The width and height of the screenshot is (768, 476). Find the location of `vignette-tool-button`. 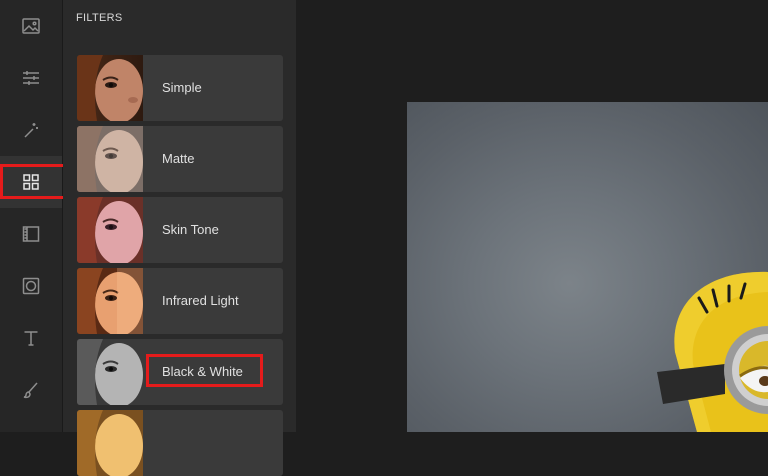

vignette-tool-button is located at coordinates (31, 286).